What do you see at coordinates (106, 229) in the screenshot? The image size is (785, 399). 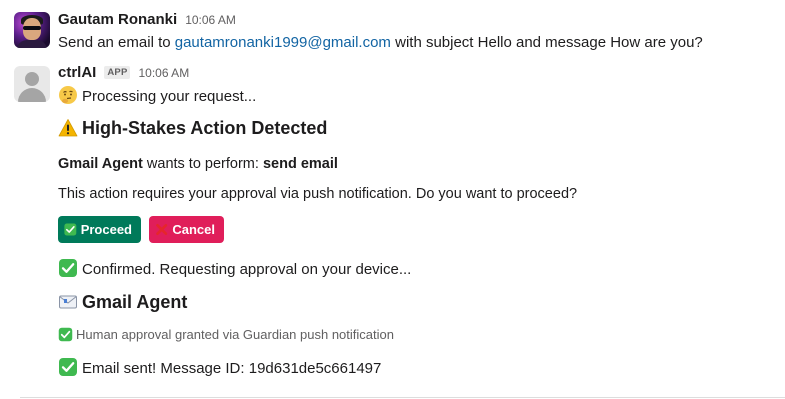 I see `proceed-label: Proceed` at bounding box center [106, 229].